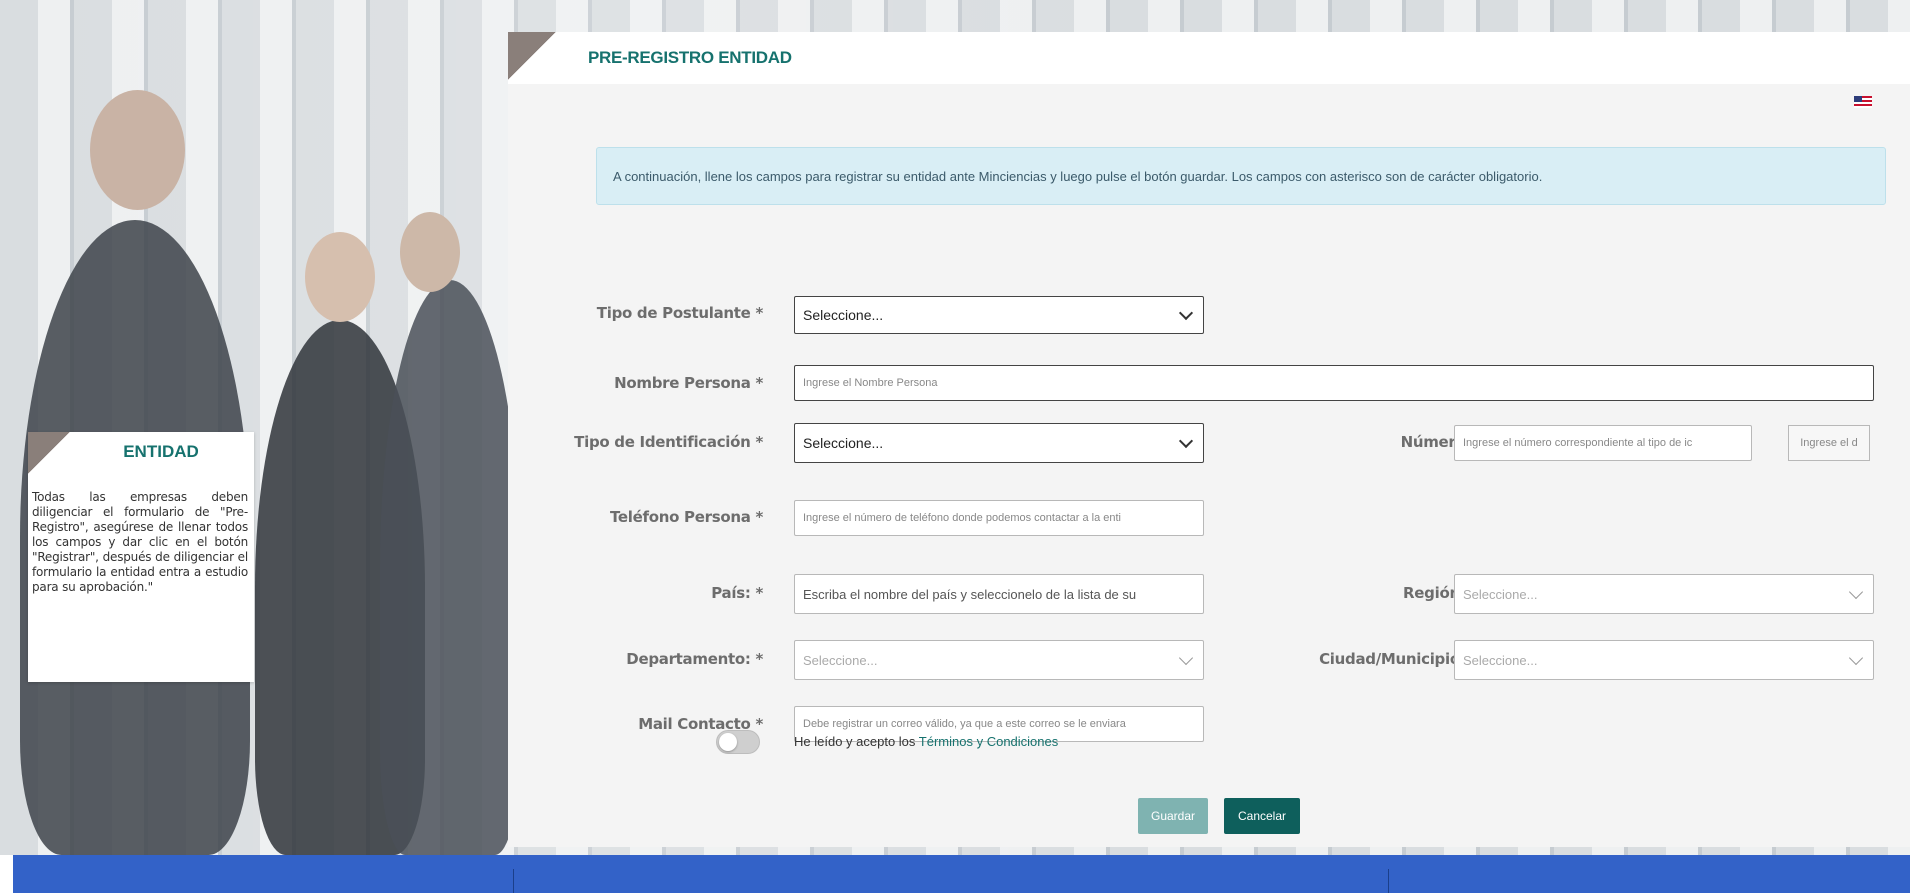 This screenshot has height=893, width=1910. What do you see at coordinates (680, 313) in the screenshot?
I see `tipo-postulante-label: Tipo de Postulante *` at bounding box center [680, 313].